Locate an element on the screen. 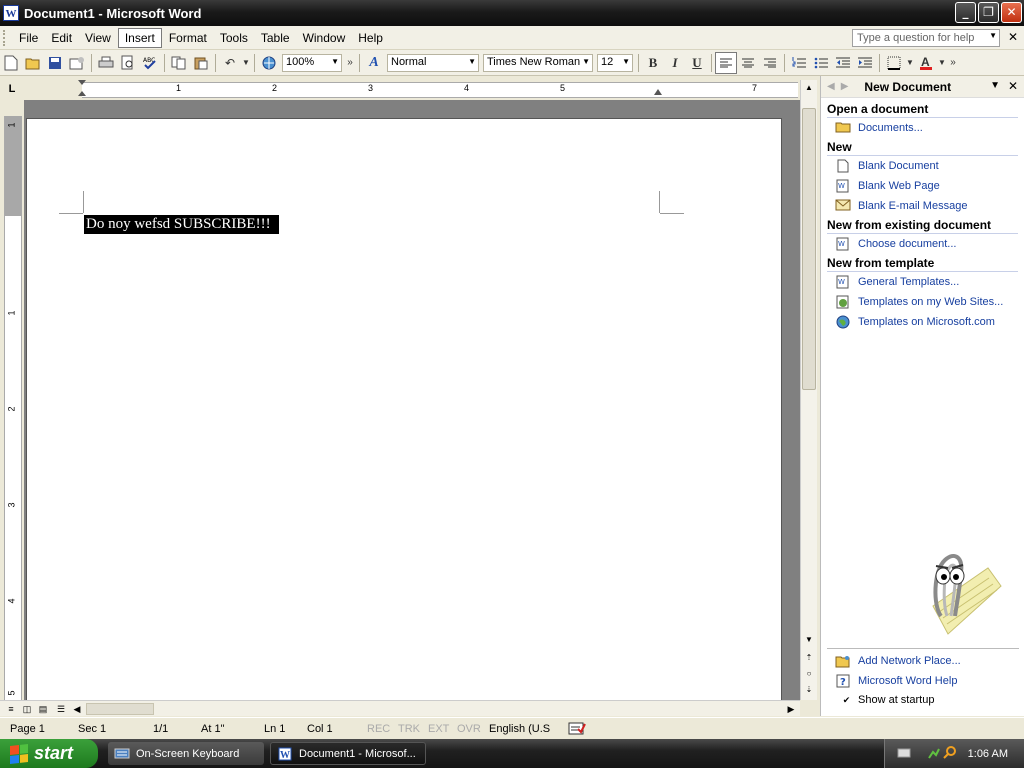 Image resolution: width=1024 pixels, height=768 pixels. taskbar-onscreen-keyboard: On-Screen Keyboard is located at coordinates (186, 753).